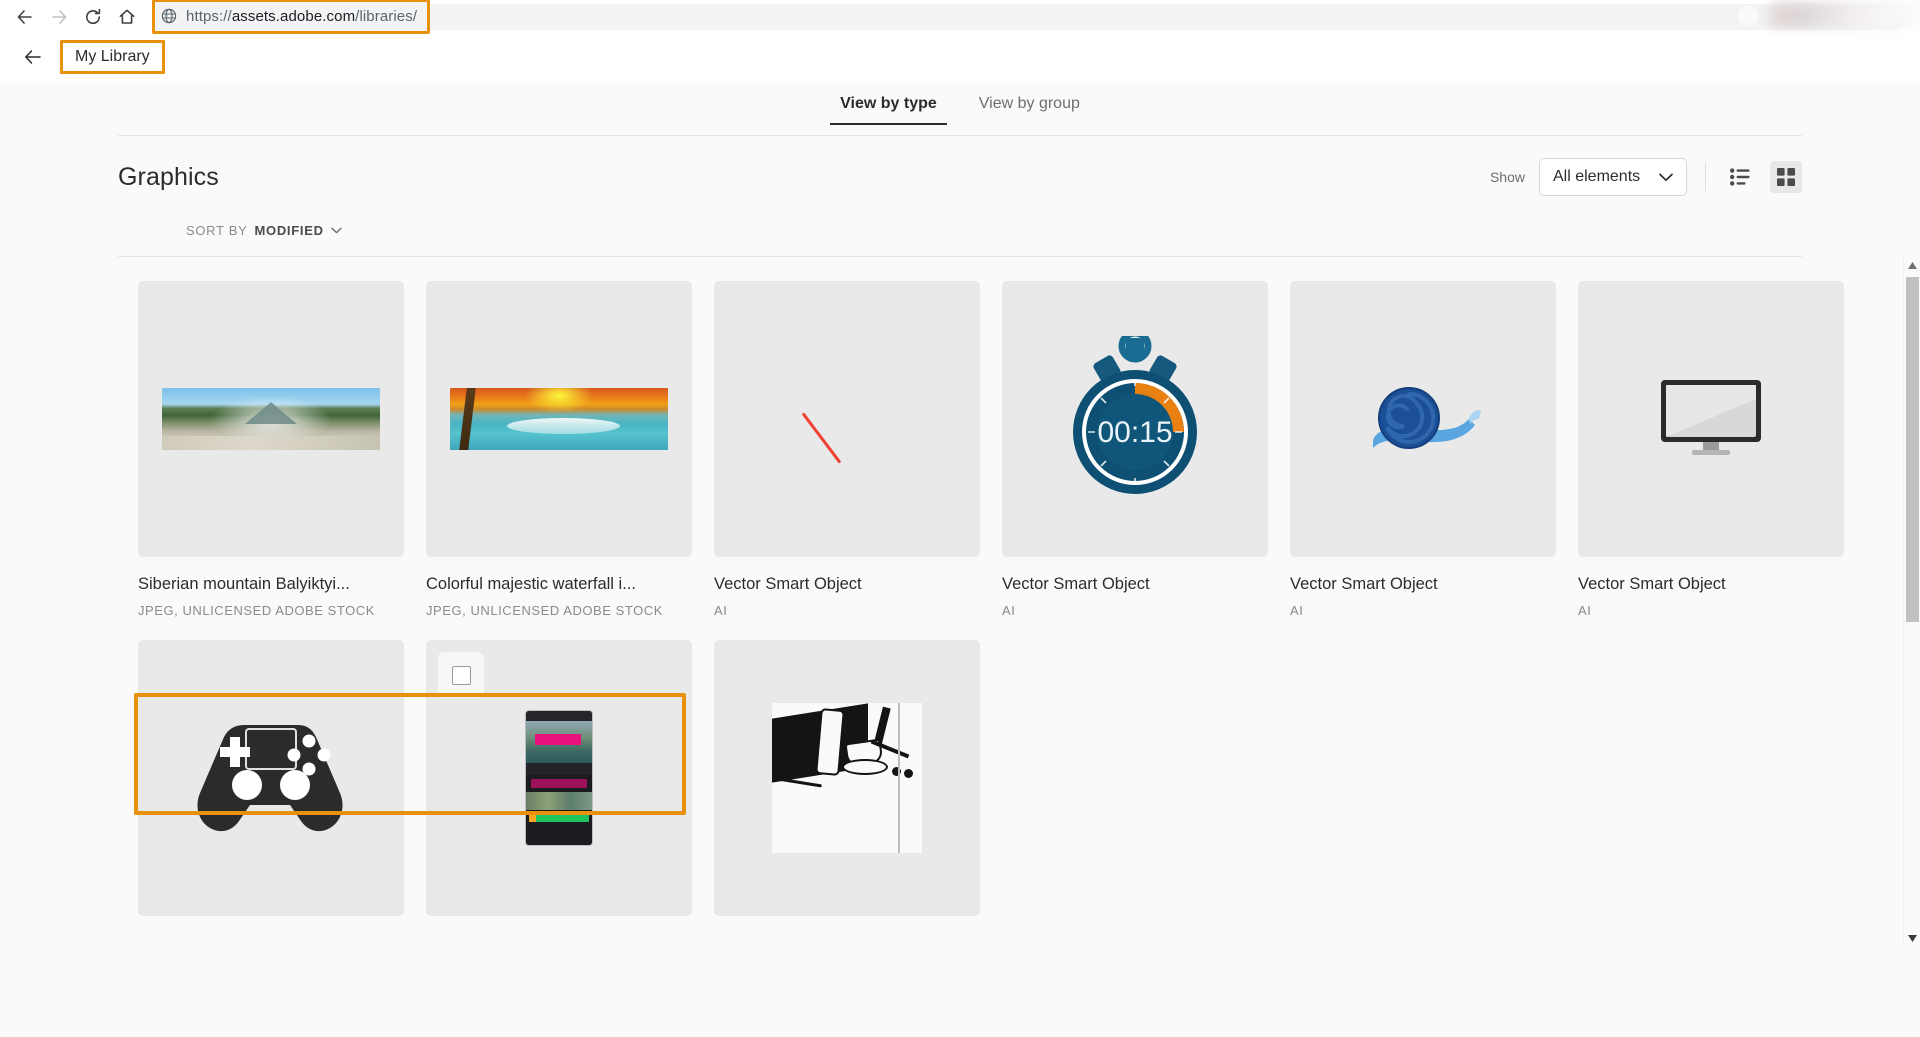  I want to click on show-label: Show, so click(1507, 177).